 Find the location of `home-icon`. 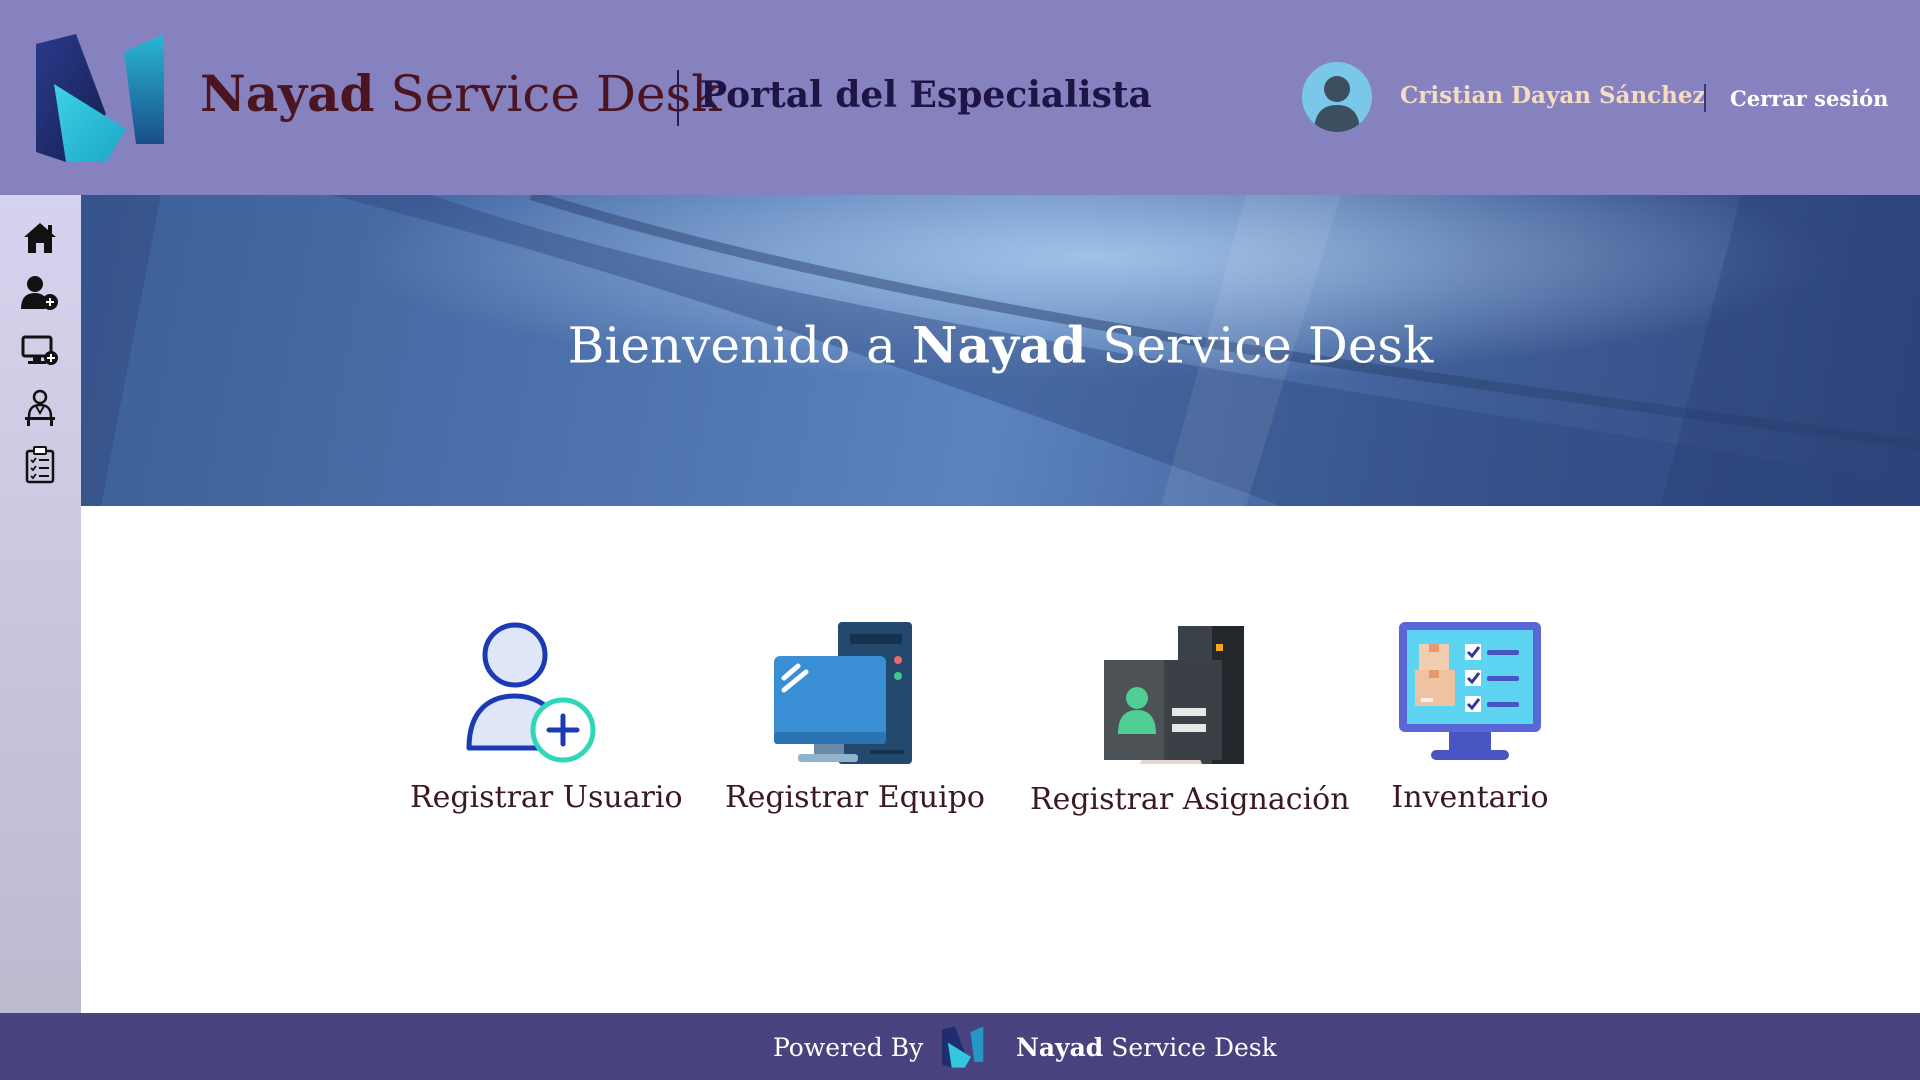

home-icon is located at coordinates (40, 238).